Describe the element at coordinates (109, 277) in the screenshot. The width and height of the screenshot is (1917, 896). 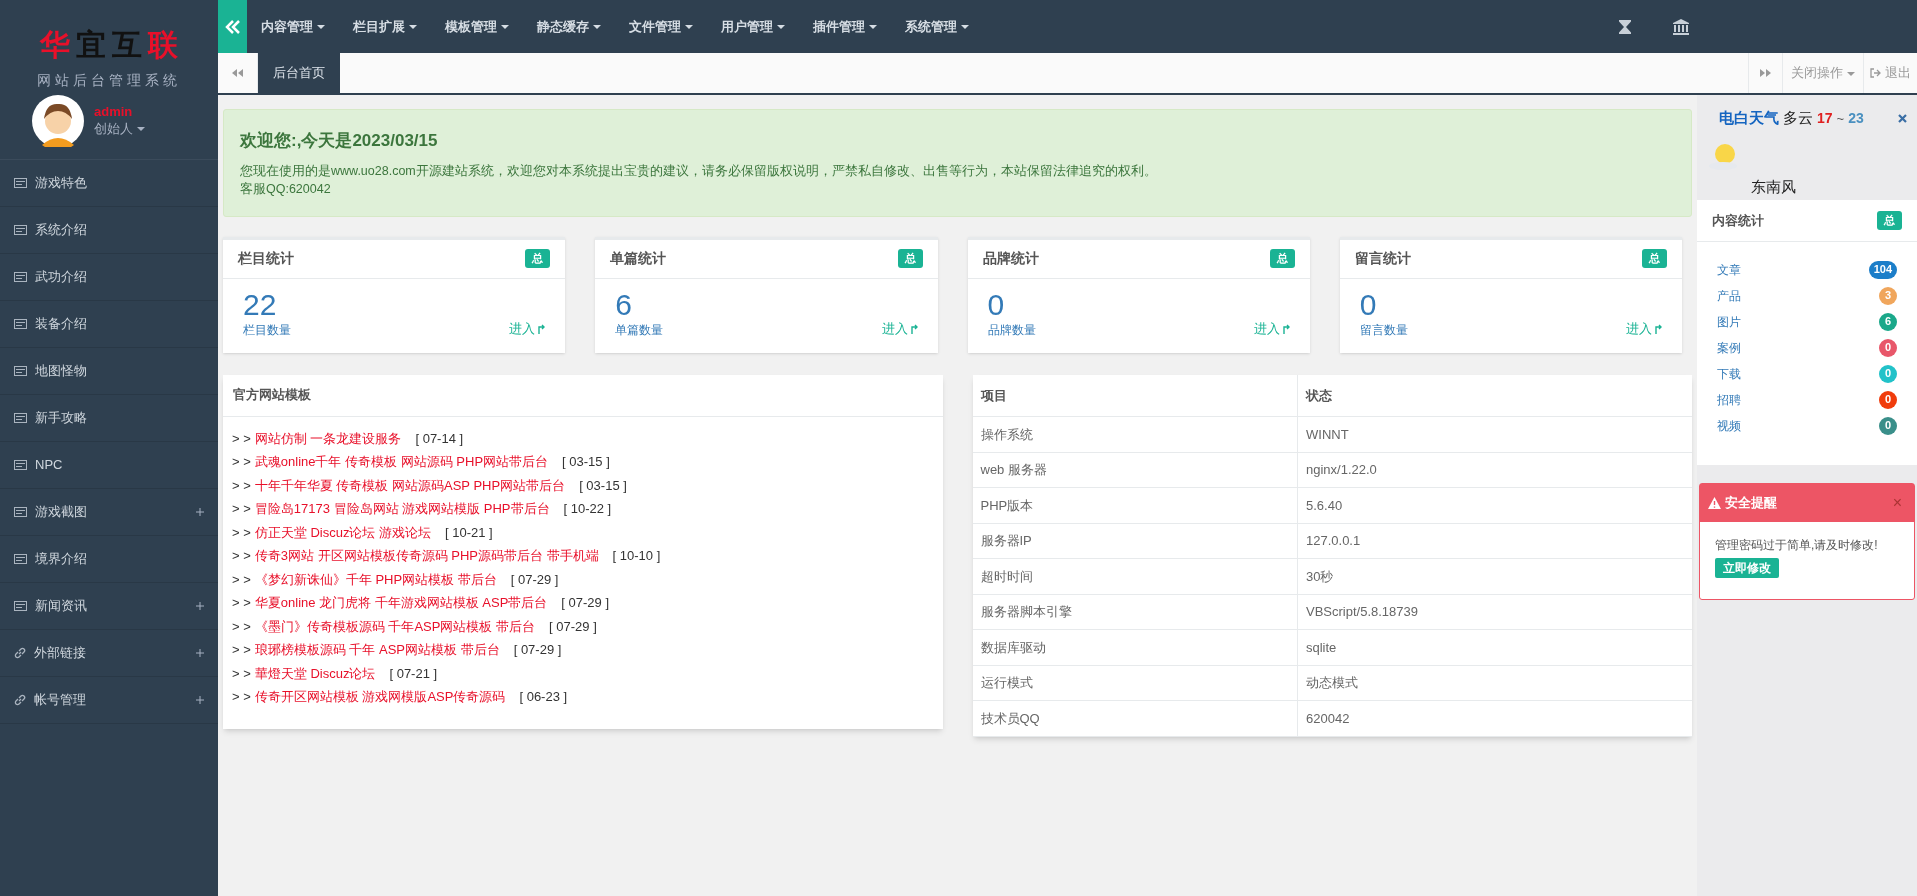
I see `sidebar-item: 武功介绍` at that location.